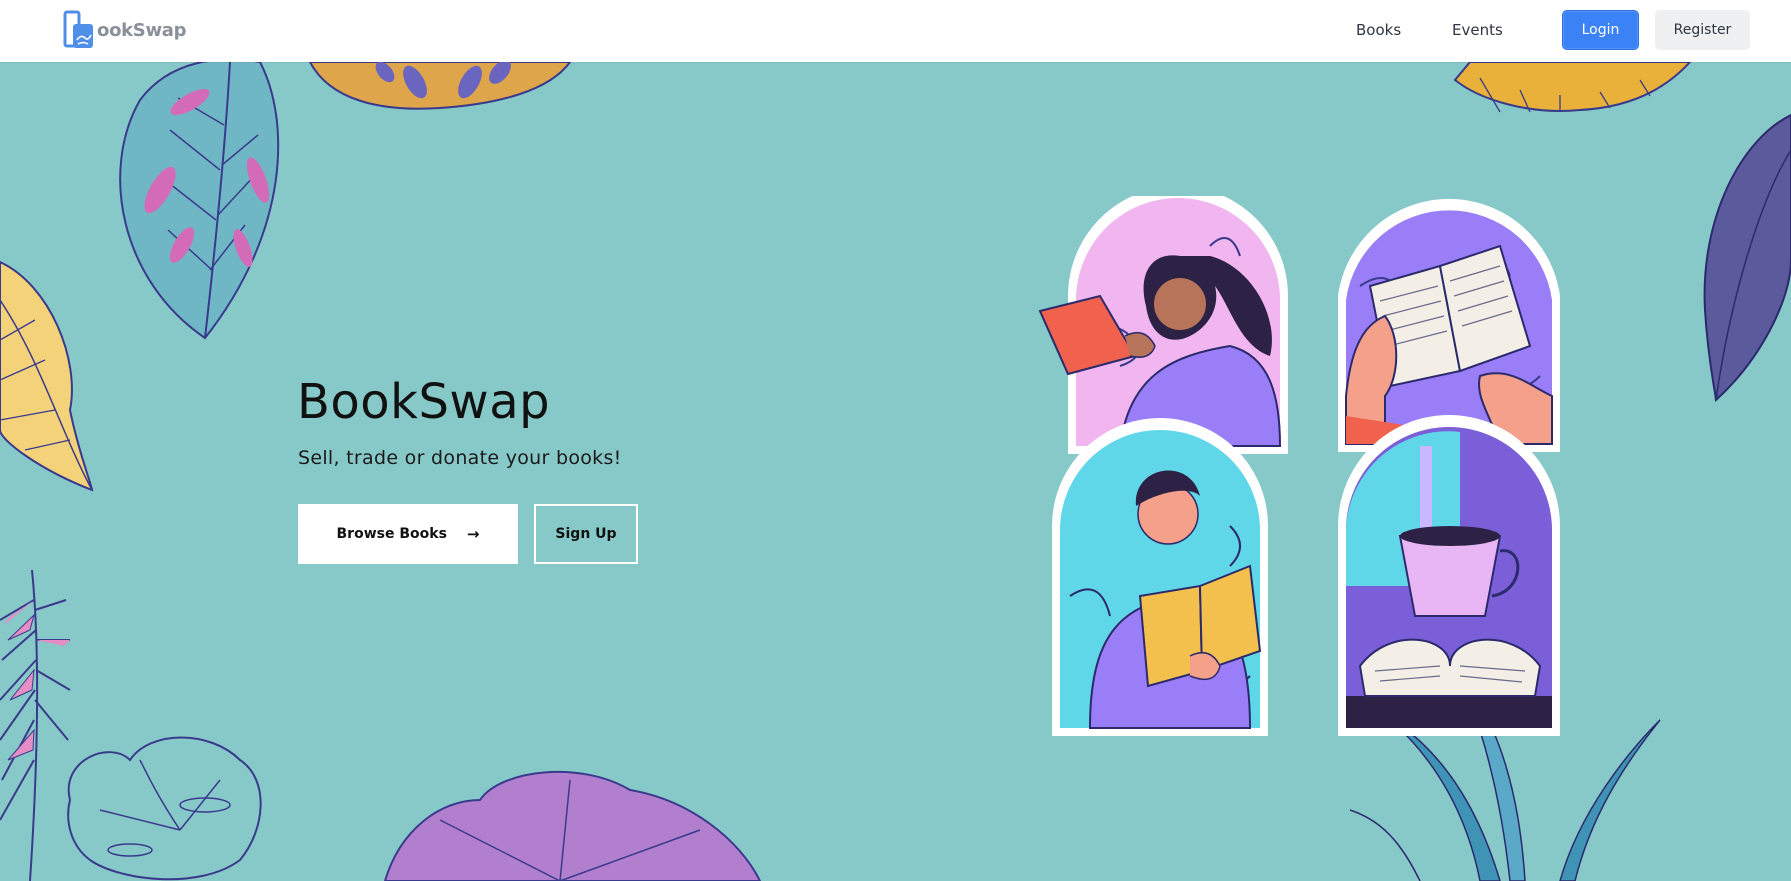 This screenshot has height=881, width=1791. Describe the element at coordinates (1449, 575) in the screenshot. I see `cup-book-panel` at that location.